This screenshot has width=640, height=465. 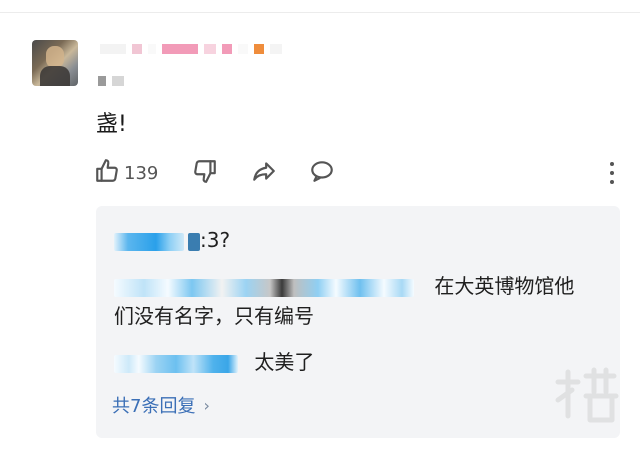 I want to click on share-button, so click(x=264, y=173).